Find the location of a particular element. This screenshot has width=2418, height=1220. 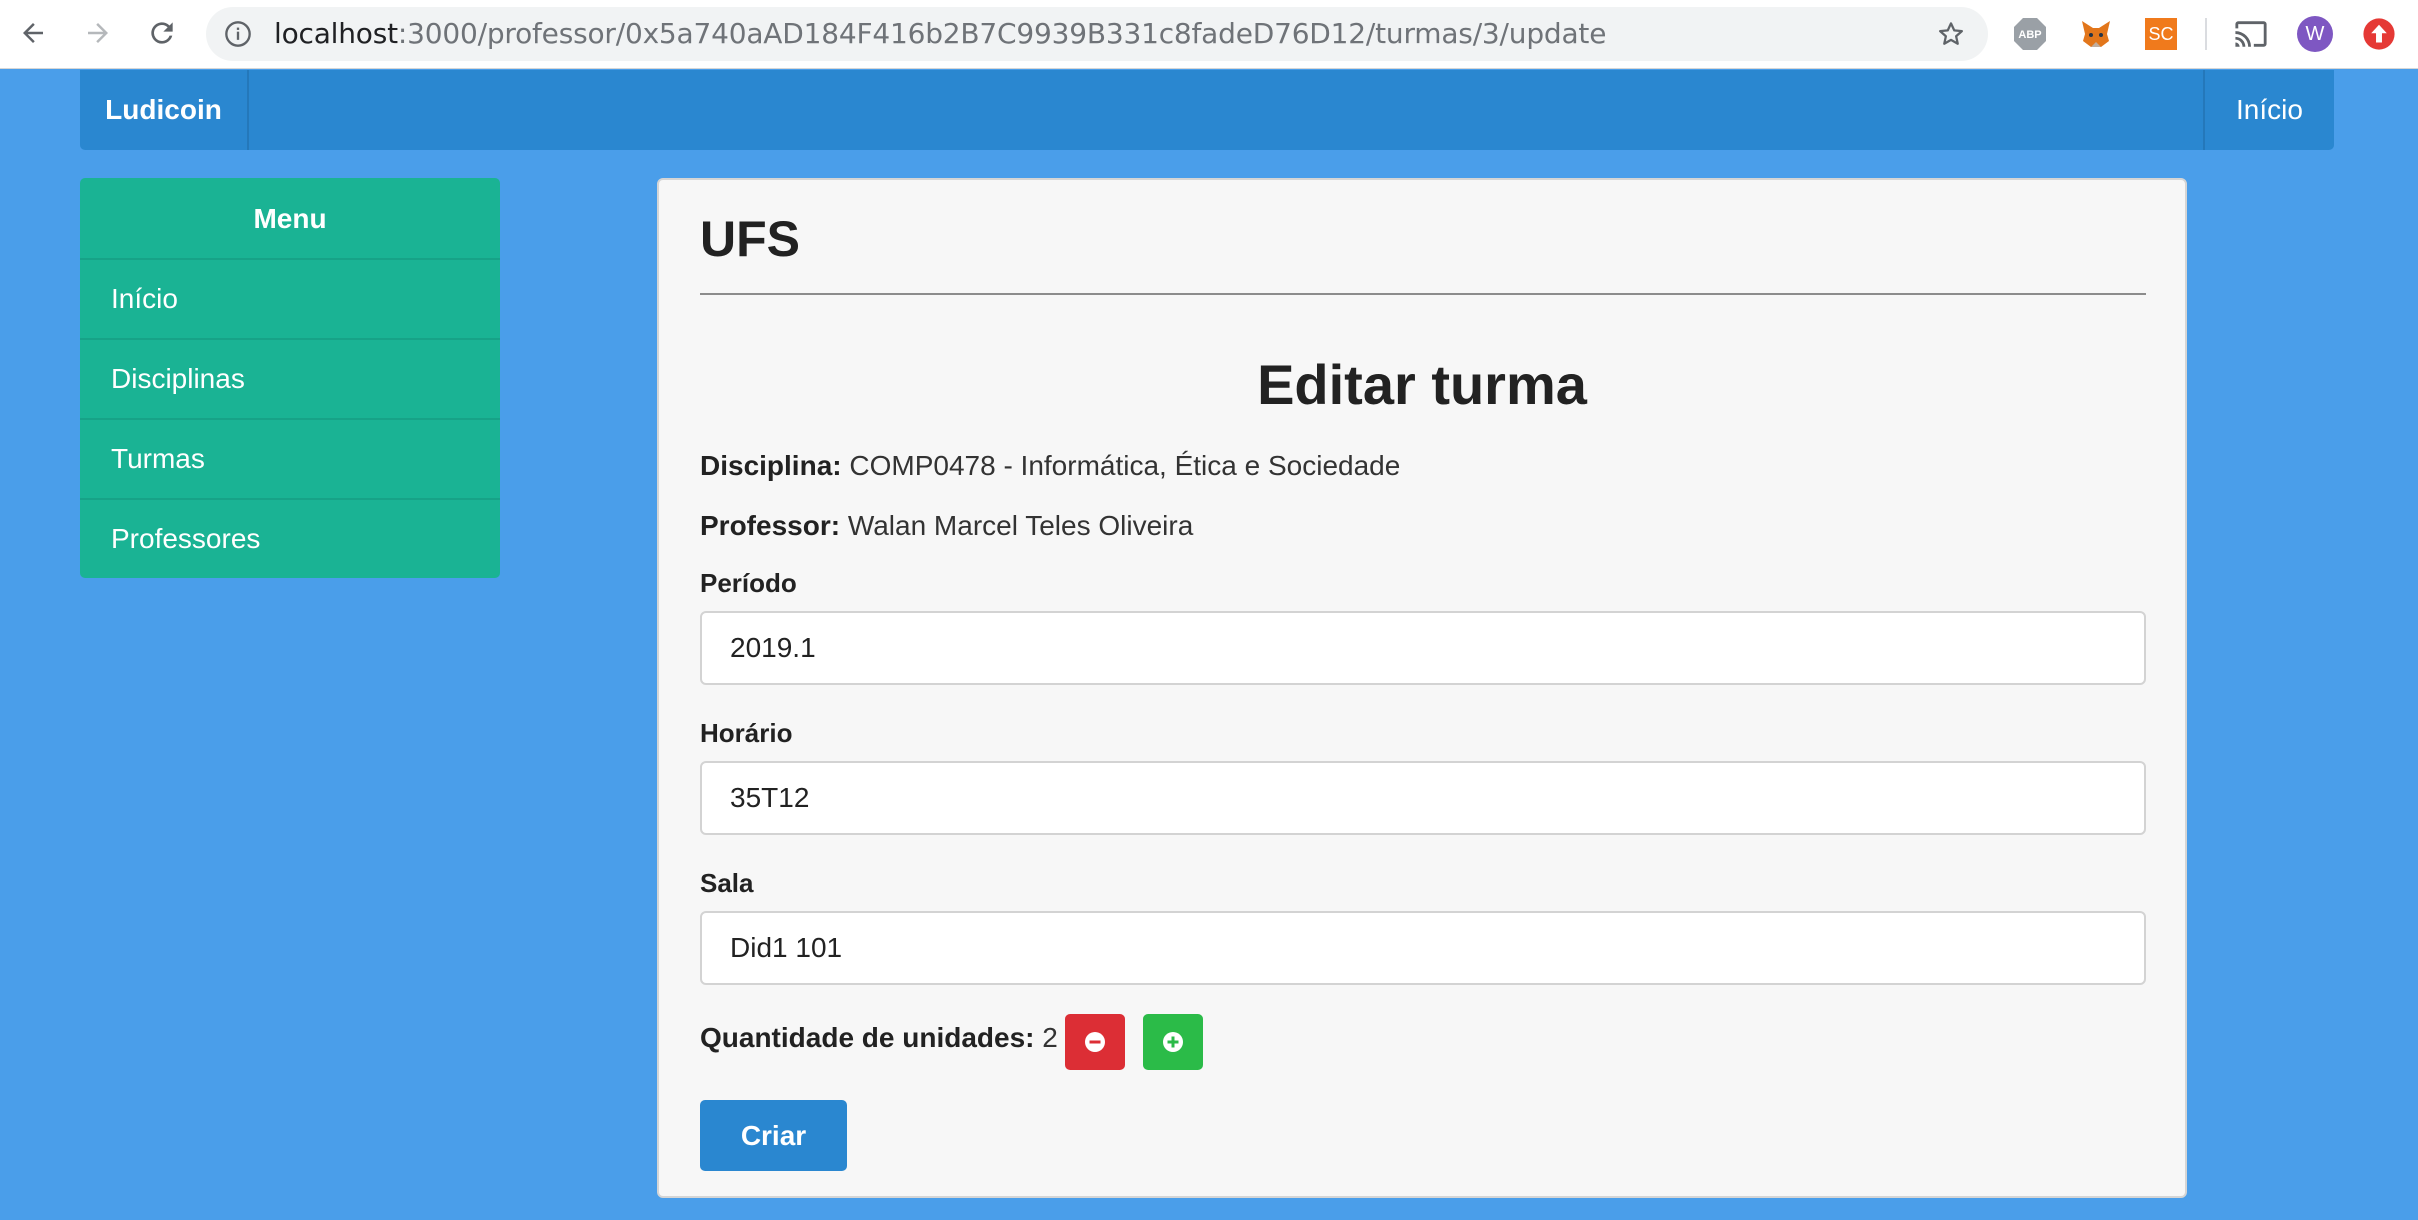

reload-button is located at coordinates (162, 33).